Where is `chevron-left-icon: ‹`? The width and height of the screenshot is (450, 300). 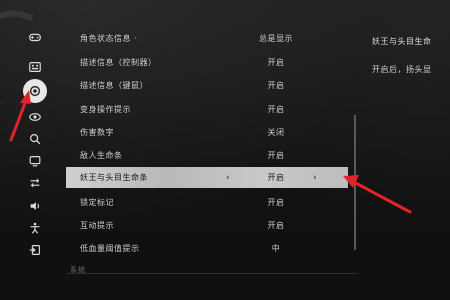 chevron-left-icon: ‹ is located at coordinates (228, 178).